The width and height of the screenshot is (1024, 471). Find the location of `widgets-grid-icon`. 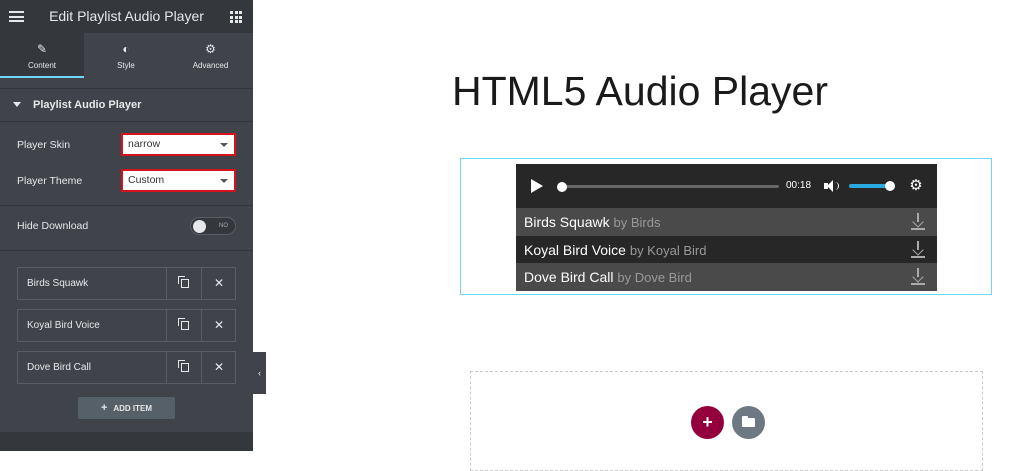

widgets-grid-icon is located at coordinates (236, 17).